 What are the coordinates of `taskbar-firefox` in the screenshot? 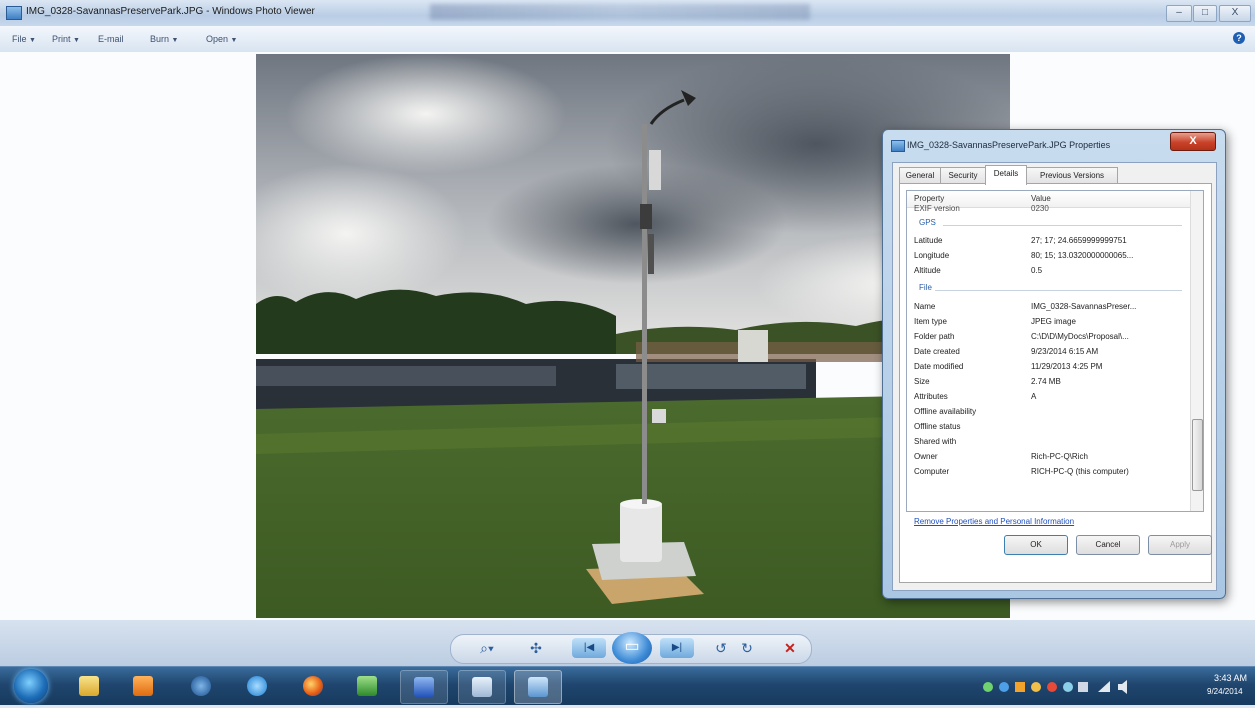 It's located at (313, 686).